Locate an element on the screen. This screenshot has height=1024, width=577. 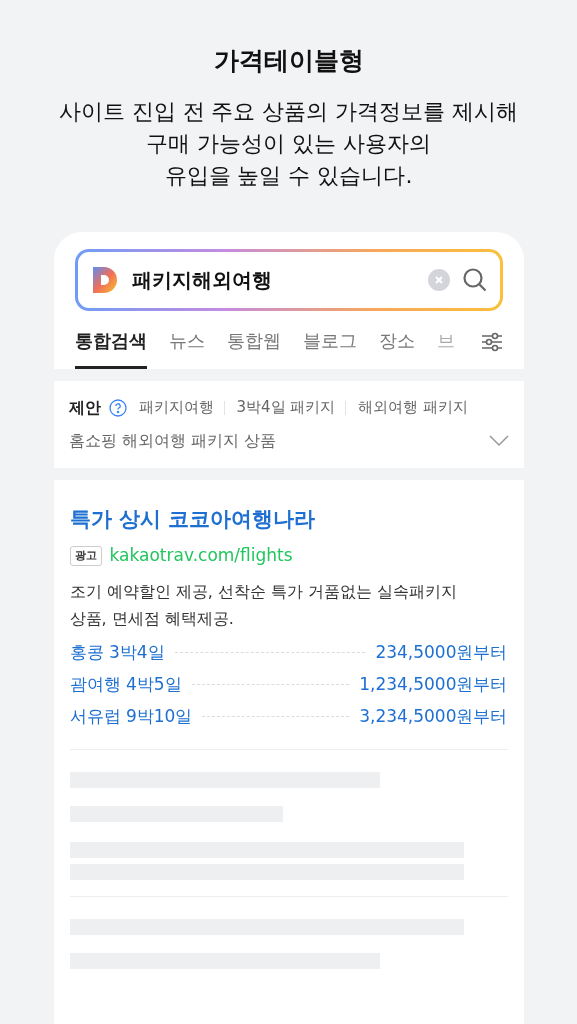
price-item-name: 홍콩 3박4일 is located at coordinates (117, 652).